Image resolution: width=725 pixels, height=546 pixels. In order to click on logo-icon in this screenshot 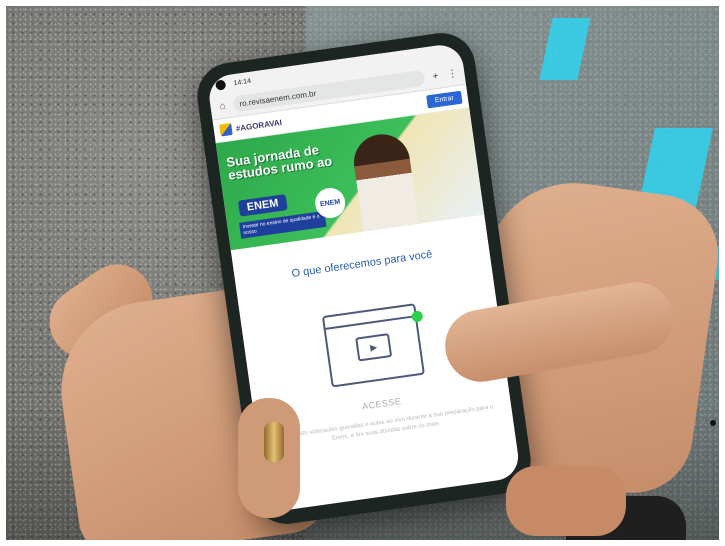, I will do `click(226, 129)`.